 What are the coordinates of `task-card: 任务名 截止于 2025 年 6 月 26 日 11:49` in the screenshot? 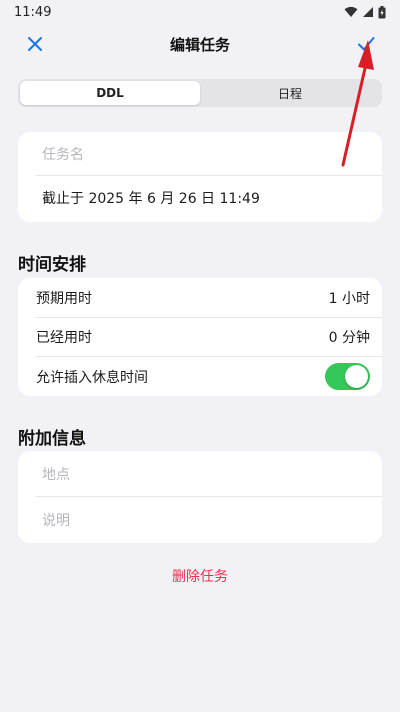 It's located at (200, 177).